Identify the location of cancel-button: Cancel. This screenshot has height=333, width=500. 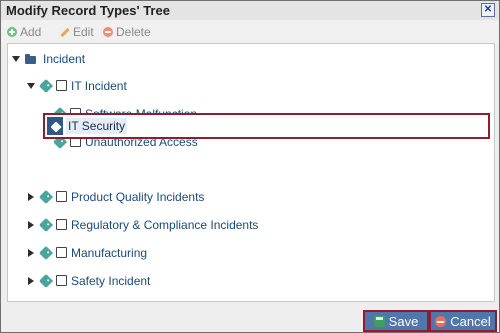
(463, 321).